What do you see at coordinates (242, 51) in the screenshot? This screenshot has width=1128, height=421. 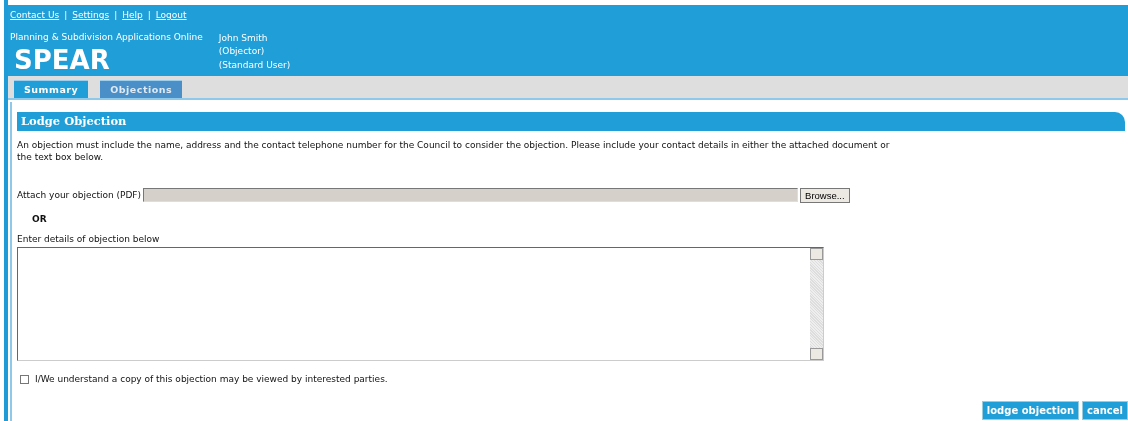 I see `user-role: (Objector)` at bounding box center [242, 51].